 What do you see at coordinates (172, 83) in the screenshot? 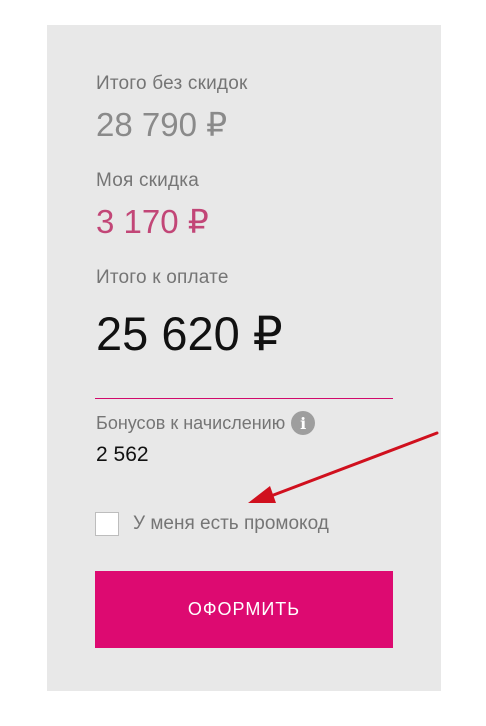
I see `subtotal-label: Итого без скидок` at bounding box center [172, 83].